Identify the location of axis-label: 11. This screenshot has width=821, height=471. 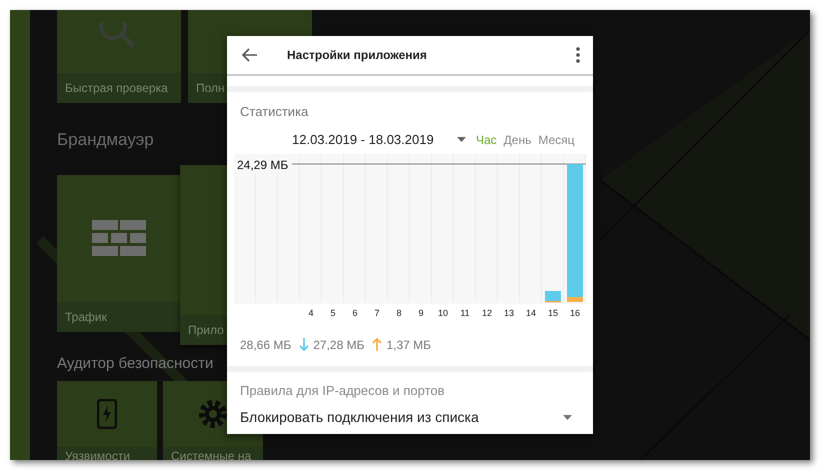
(465, 313).